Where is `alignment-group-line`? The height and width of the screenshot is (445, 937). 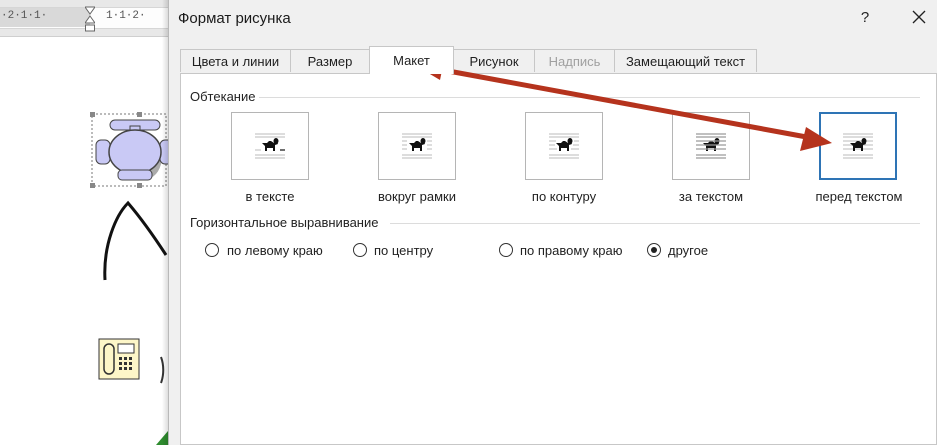
alignment-group-line is located at coordinates (655, 223).